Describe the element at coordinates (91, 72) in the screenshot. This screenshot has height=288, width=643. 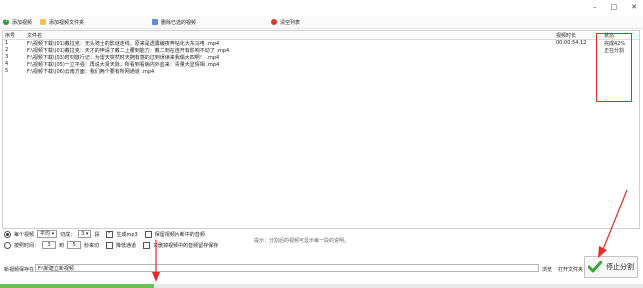
I see `row-file: F:\视频下载\(06)云南方面：我们两个要有所网通道 .mp4` at that location.